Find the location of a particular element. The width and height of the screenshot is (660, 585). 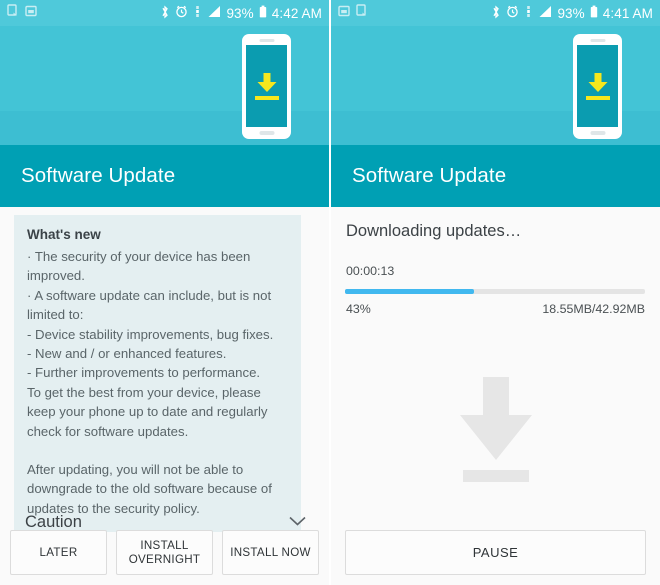

left-hero-banner is located at coordinates (164, 85).